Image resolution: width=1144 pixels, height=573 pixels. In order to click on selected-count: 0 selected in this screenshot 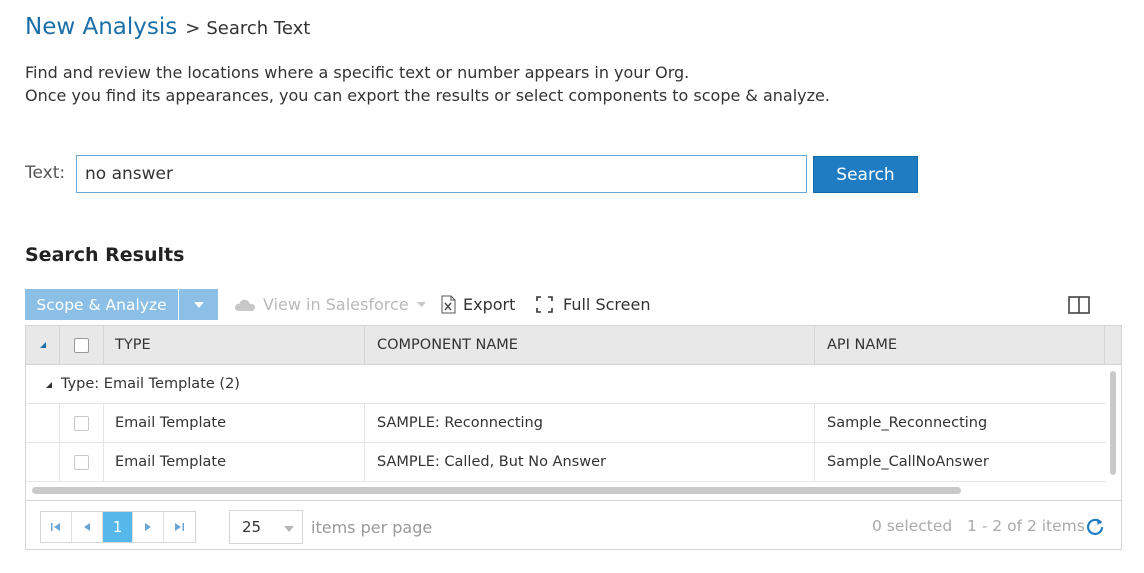, I will do `click(912, 526)`.